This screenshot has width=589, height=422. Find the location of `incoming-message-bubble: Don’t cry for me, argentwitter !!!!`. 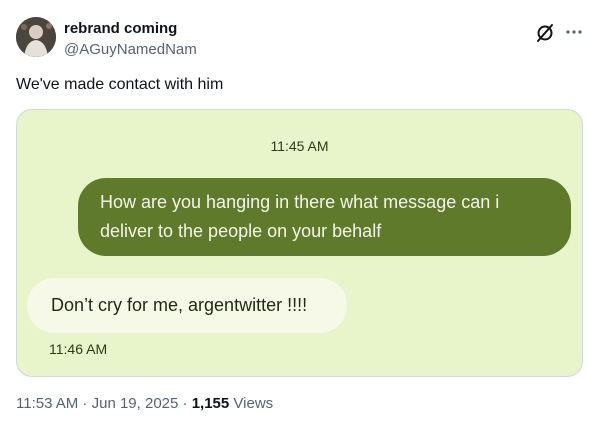

incoming-message-bubble: Don’t cry for me, argentwitter !!!! is located at coordinates (187, 305).